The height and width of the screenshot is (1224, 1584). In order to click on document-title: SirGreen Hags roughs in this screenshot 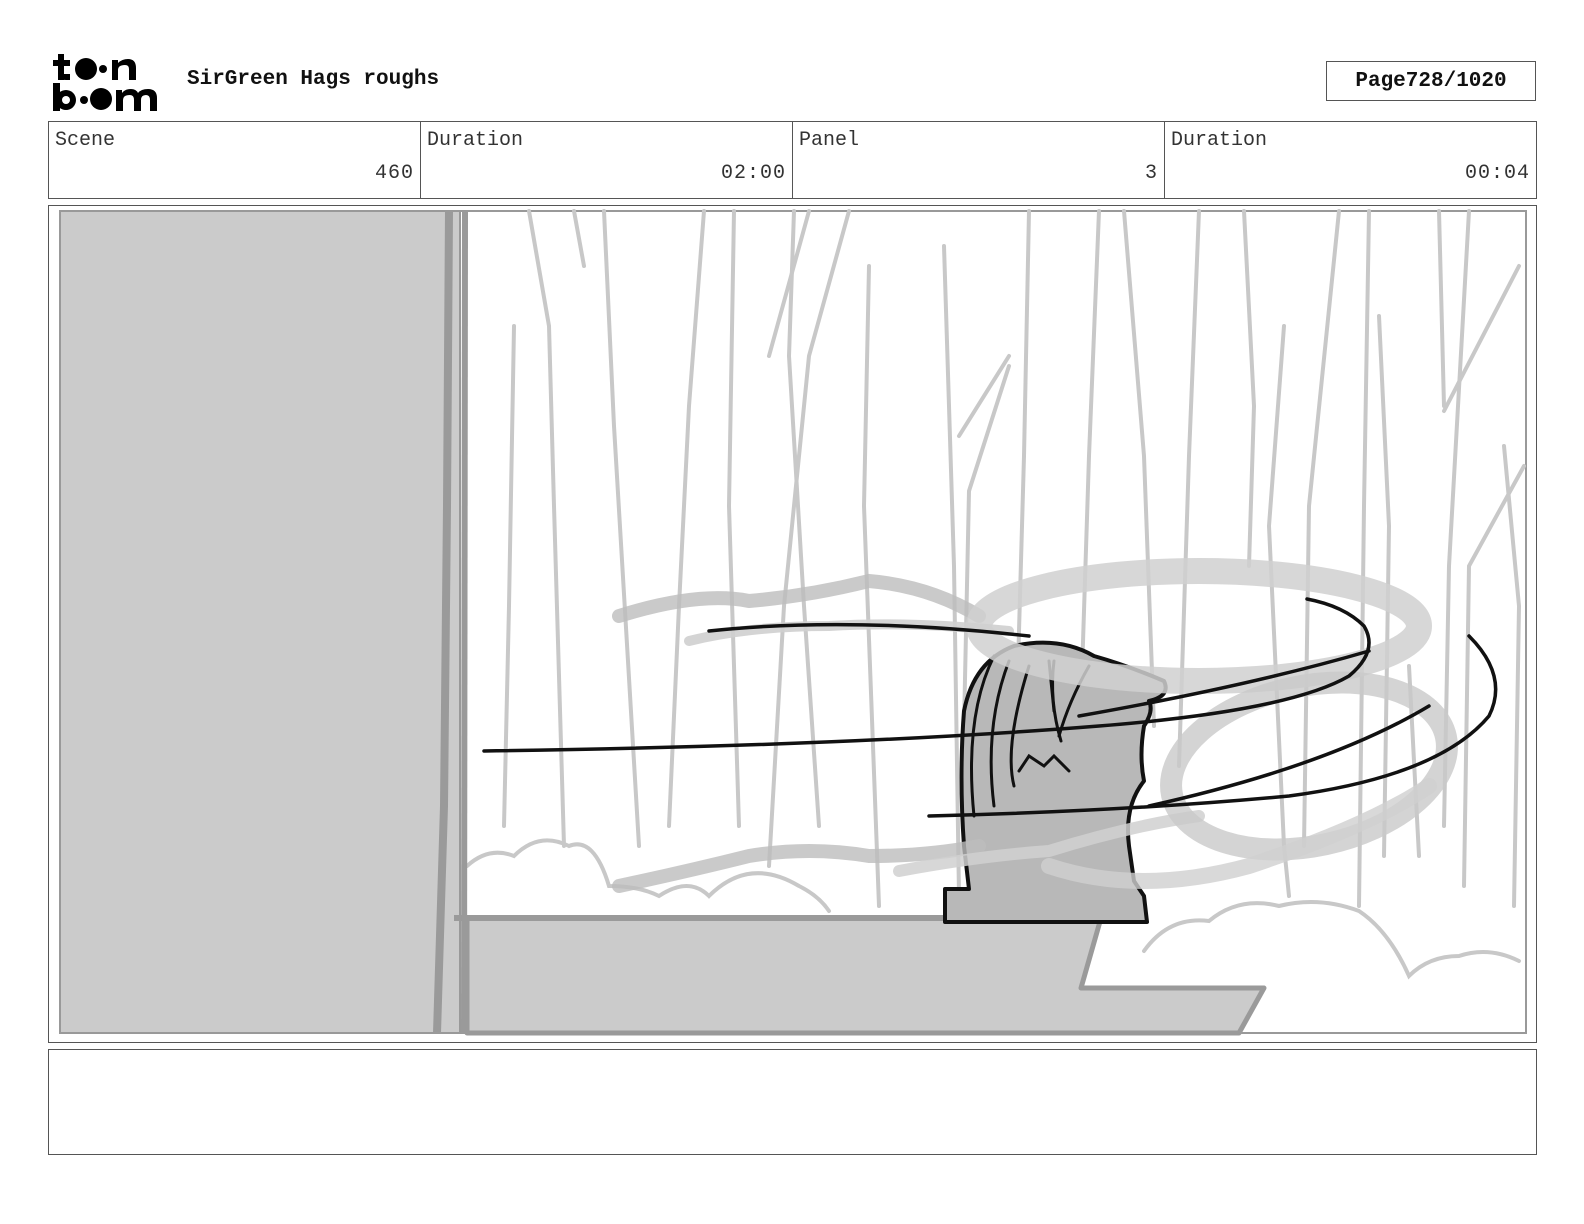, I will do `click(313, 79)`.